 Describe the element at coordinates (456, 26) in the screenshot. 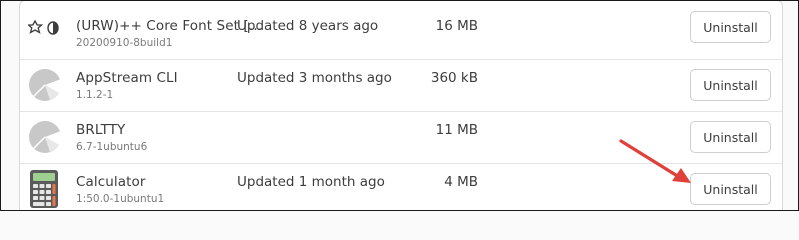

I see `app-size: 16 MB` at that location.